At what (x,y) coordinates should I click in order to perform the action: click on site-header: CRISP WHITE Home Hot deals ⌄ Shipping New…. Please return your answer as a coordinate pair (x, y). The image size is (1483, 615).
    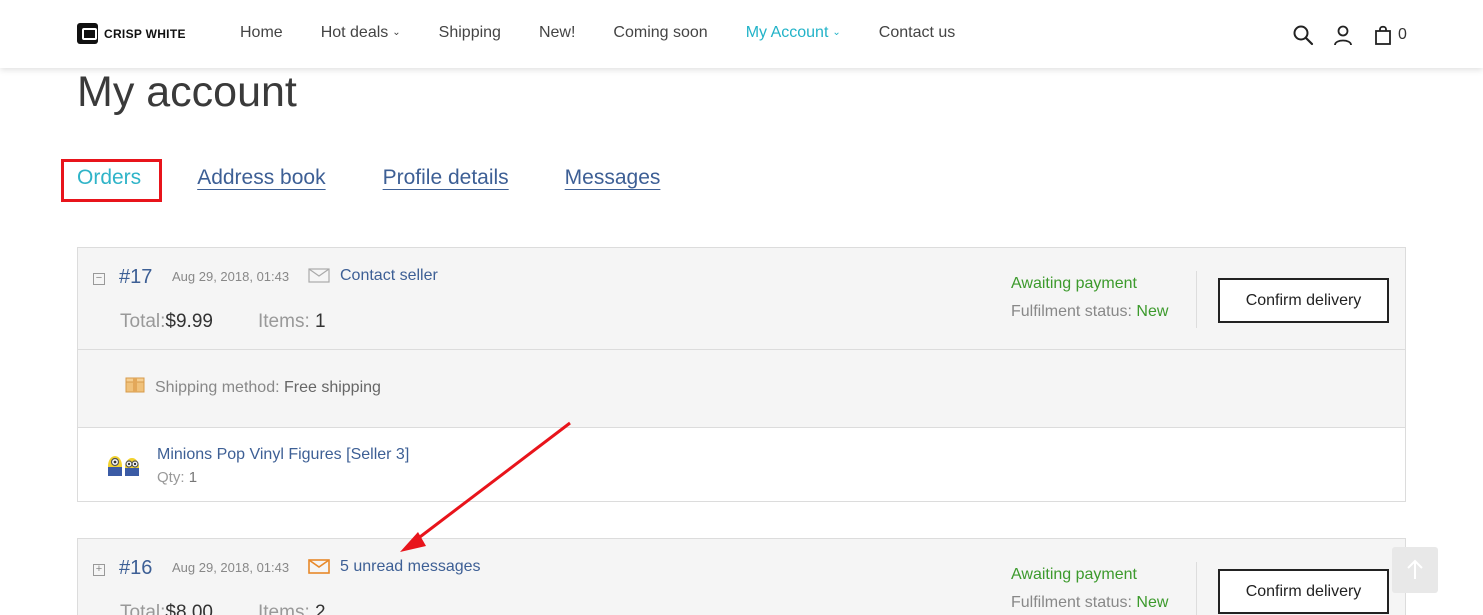
    Looking at the image, I should click on (741, 34).